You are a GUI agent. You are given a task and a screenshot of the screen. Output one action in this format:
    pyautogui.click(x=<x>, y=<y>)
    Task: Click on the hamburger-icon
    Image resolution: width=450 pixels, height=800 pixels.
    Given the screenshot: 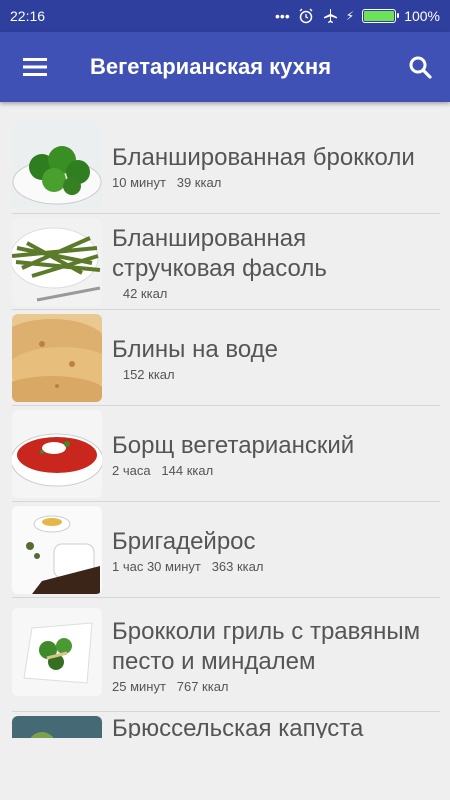 What is the action you would take?
    pyautogui.click(x=35, y=67)
    